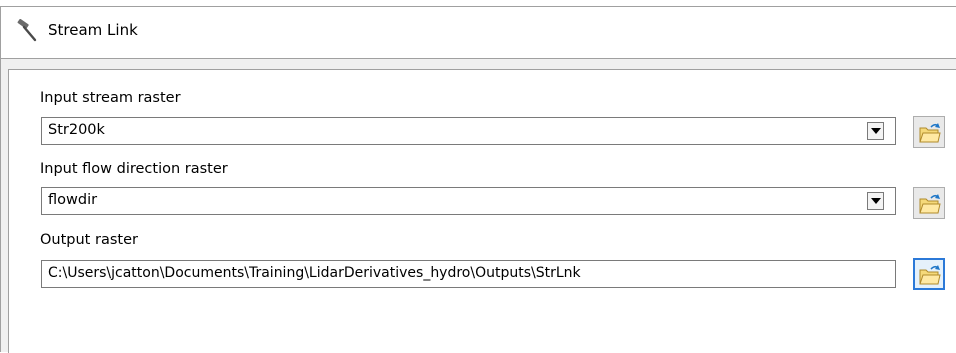 This screenshot has height=353, width=956. Describe the element at coordinates (27, 30) in the screenshot. I see `hammer-icon` at that location.